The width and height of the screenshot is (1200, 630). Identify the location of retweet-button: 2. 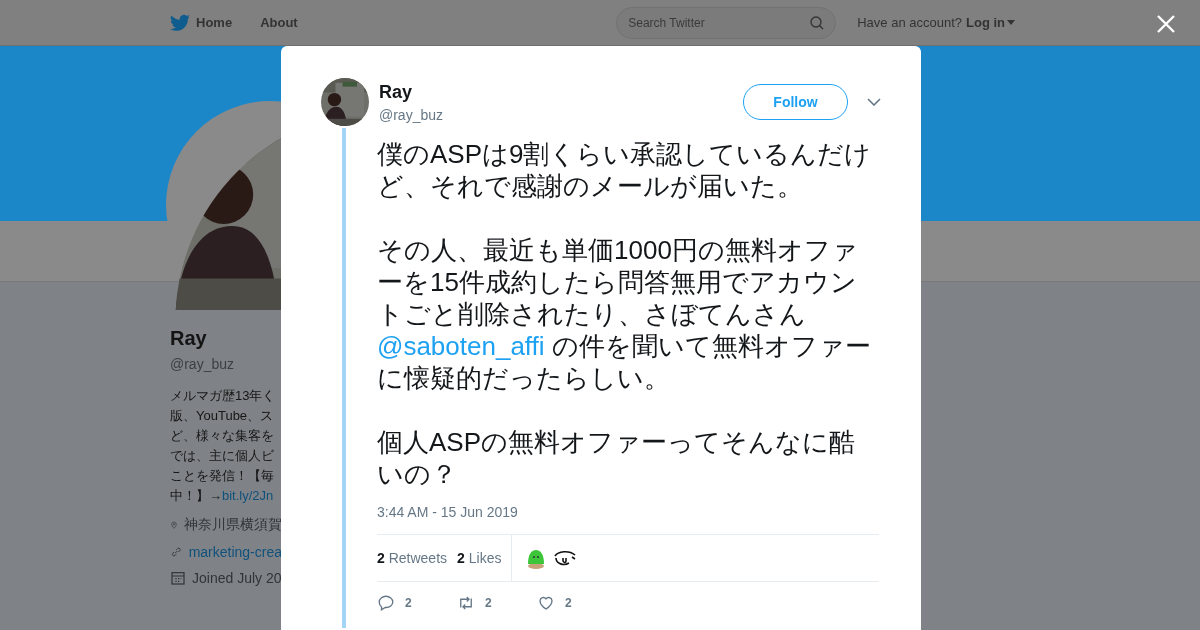
(497, 603).